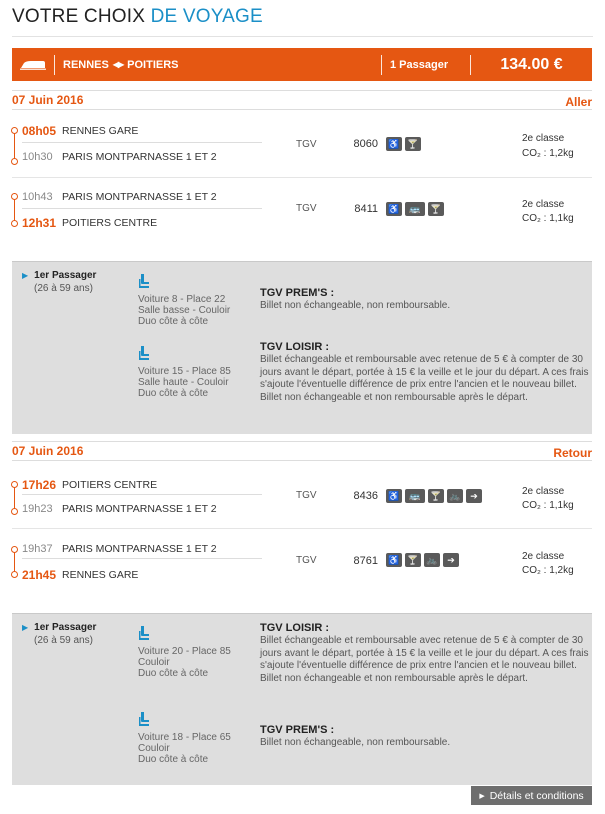 The image size is (605, 814). I want to click on seat-car-place: Voiture 15 - Place 85, so click(184, 371).